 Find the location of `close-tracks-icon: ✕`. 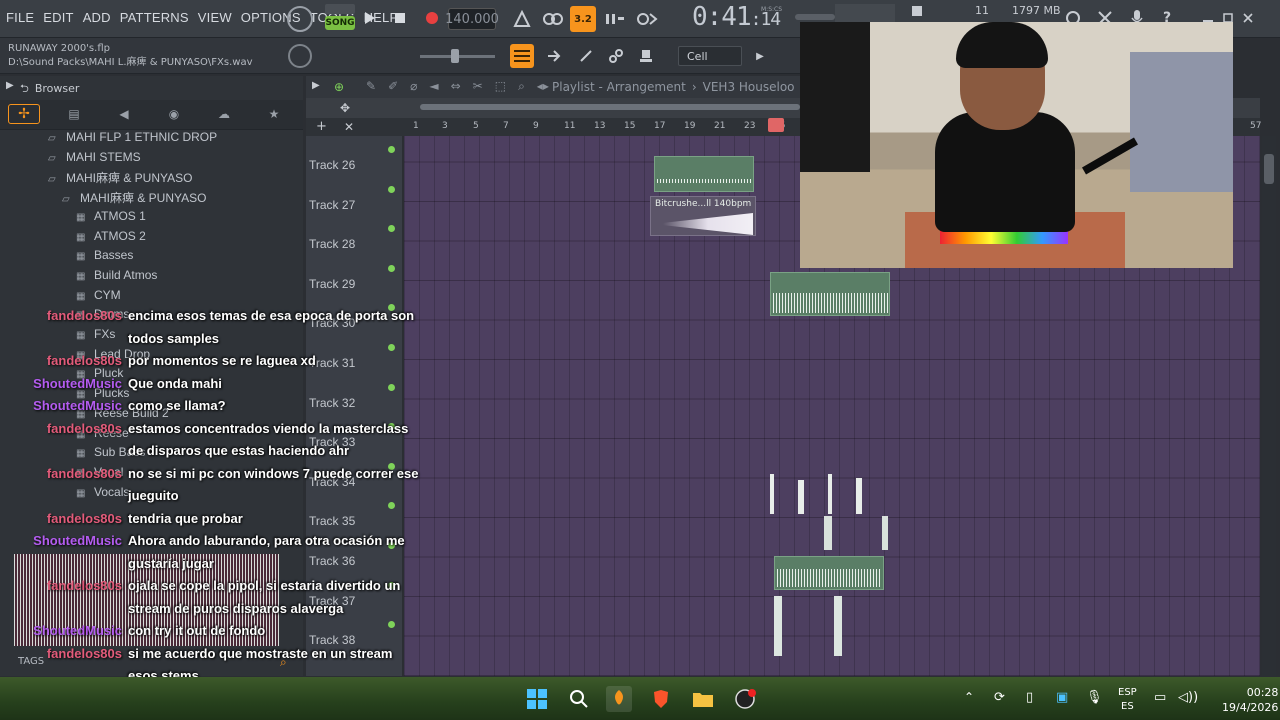

close-tracks-icon: ✕ is located at coordinates (349, 127).